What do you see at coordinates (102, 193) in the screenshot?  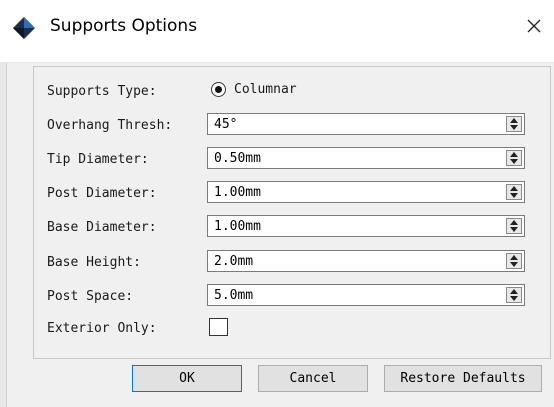 I see `post-diameter-label: Post Diameter:` at bounding box center [102, 193].